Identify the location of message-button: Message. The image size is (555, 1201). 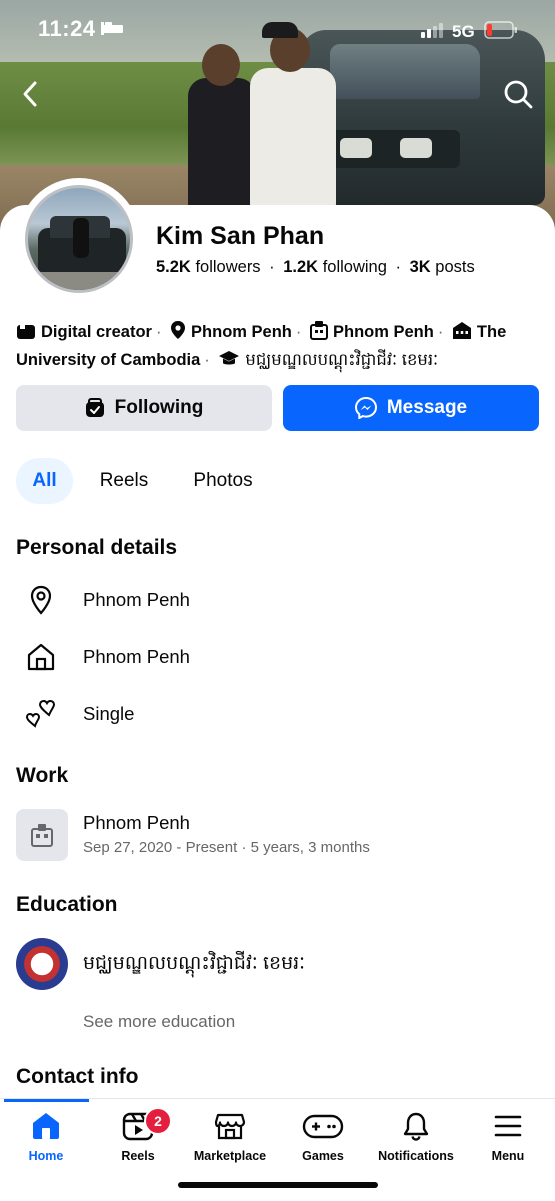
(411, 408).